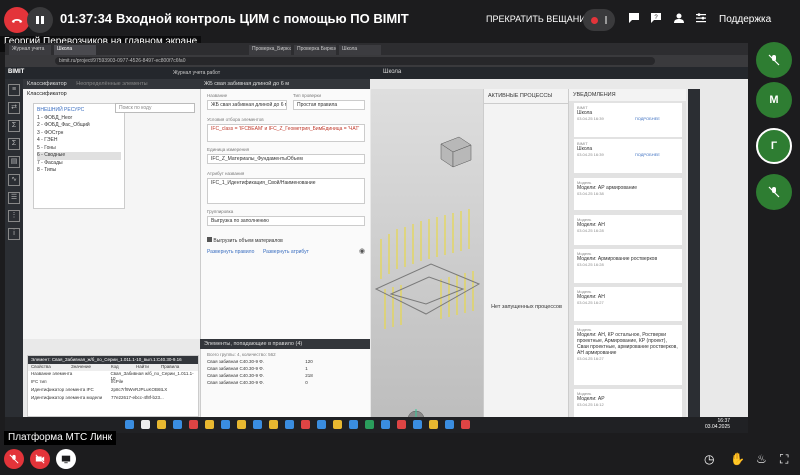 The width and height of the screenshot is (800, 475). What do you see at coordinates (329, 105) in the screenshot?
I see `type-select: Простая правила` at bounding box center [329, 105].